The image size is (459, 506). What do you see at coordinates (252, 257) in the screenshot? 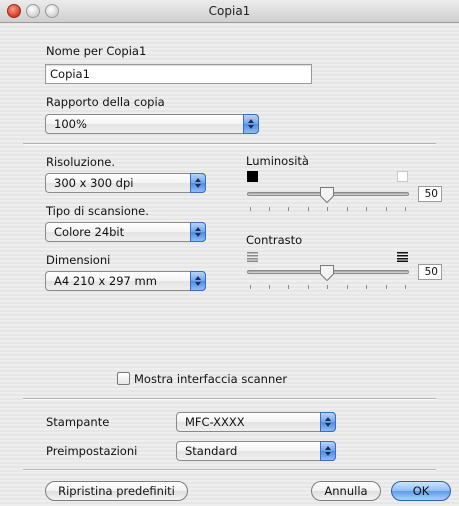
I see `low-contrast-lines-icon` at bounding box center [252, 257].